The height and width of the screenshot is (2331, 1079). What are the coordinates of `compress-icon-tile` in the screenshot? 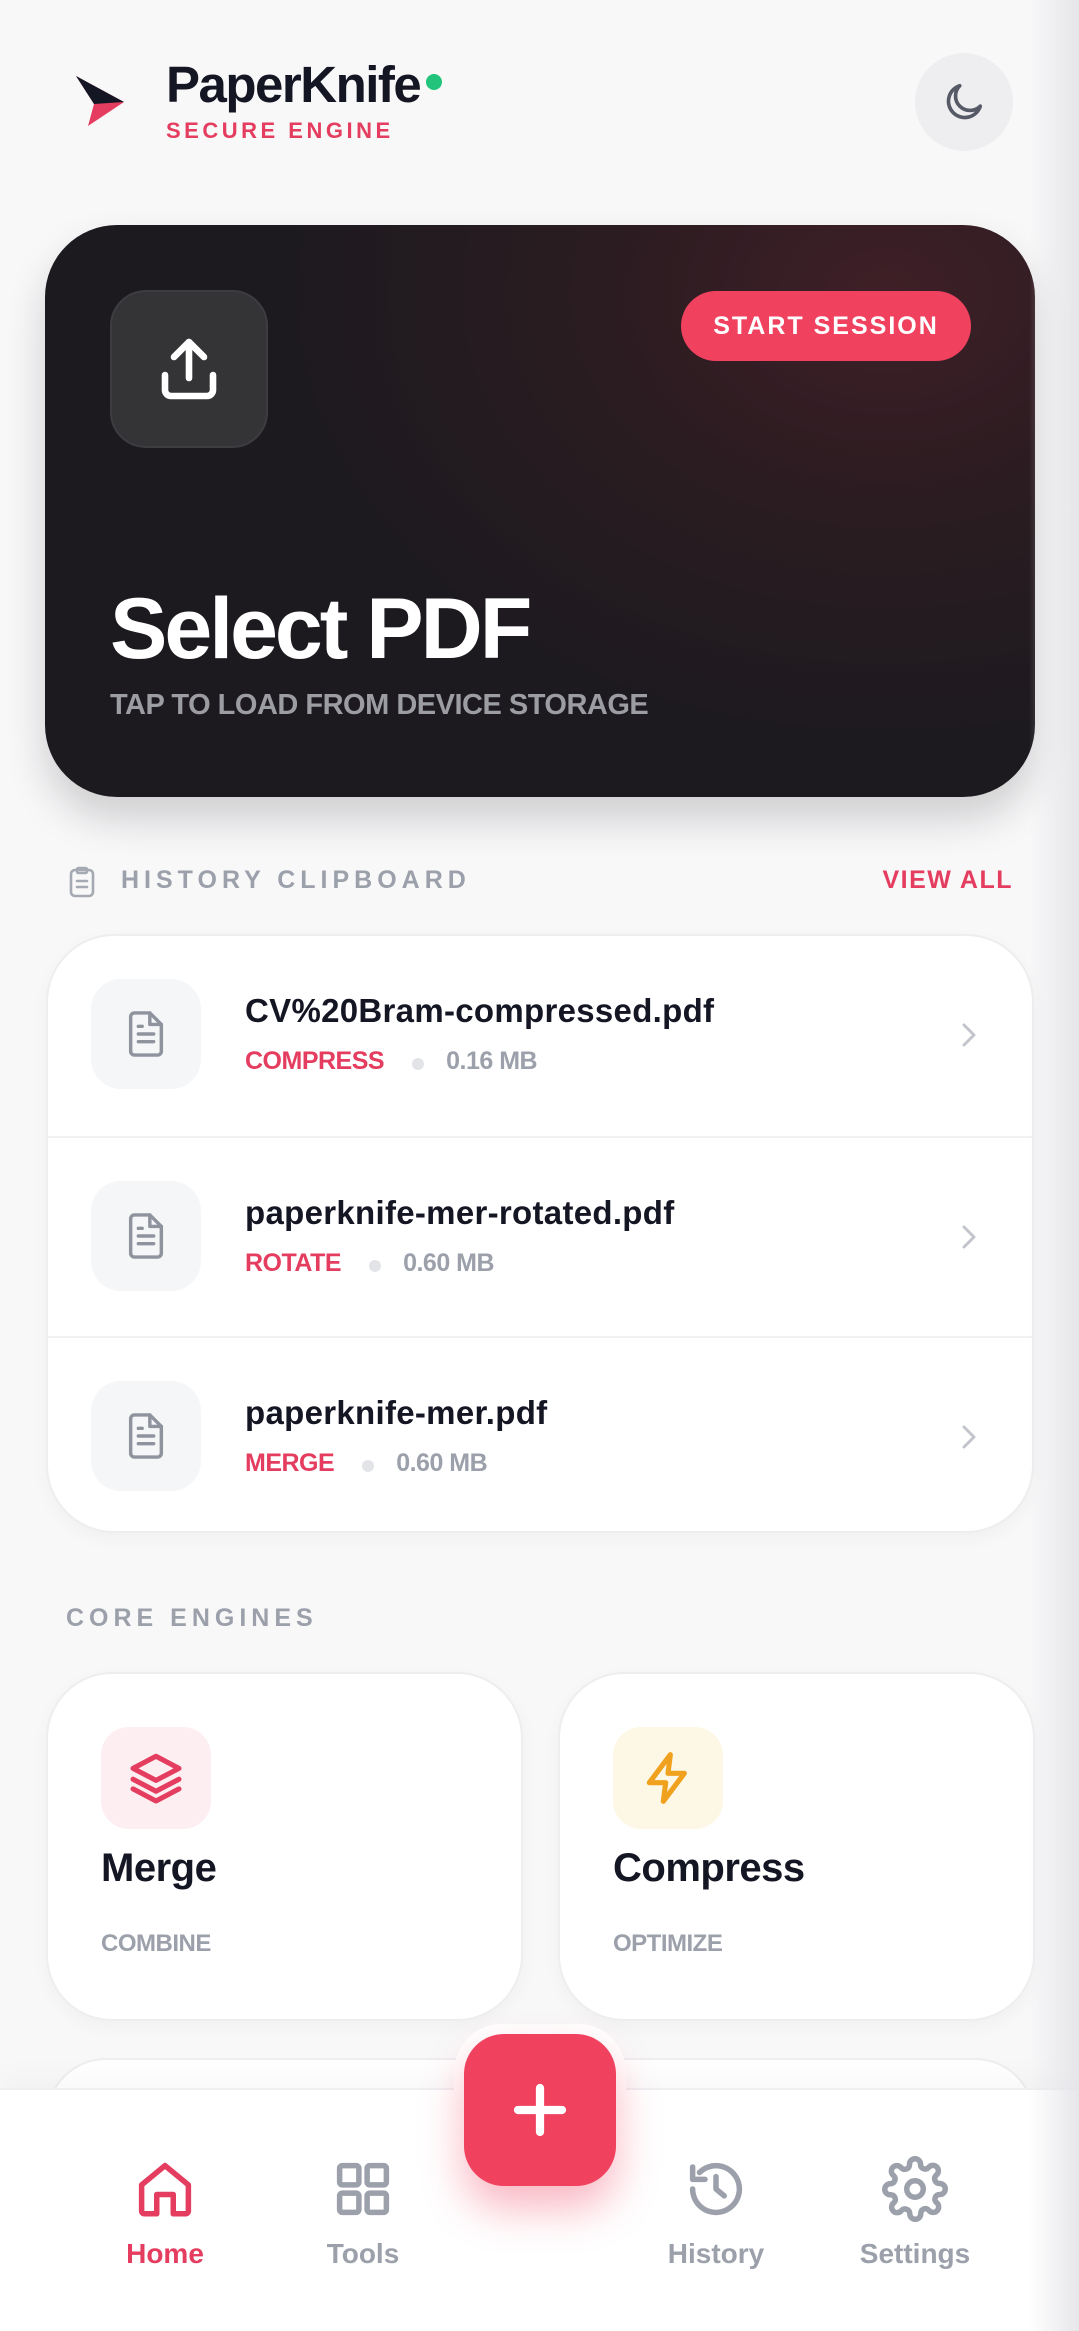 It's located at (668, 1778).